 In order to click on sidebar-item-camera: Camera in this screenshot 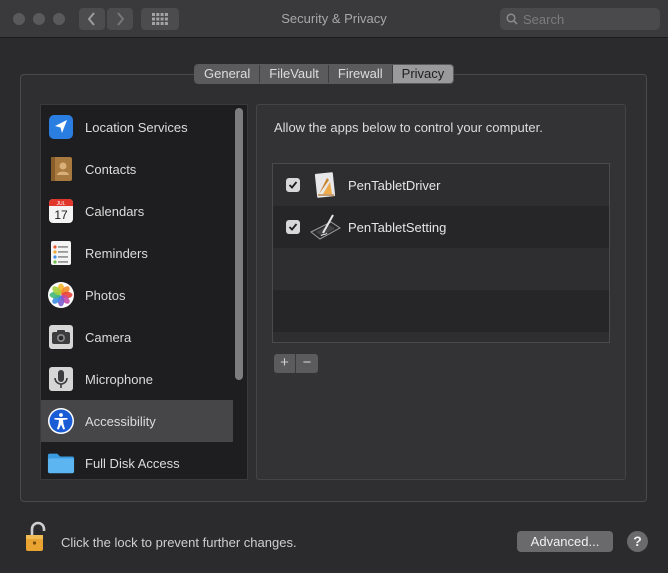, I will do `click(137, 337)`.